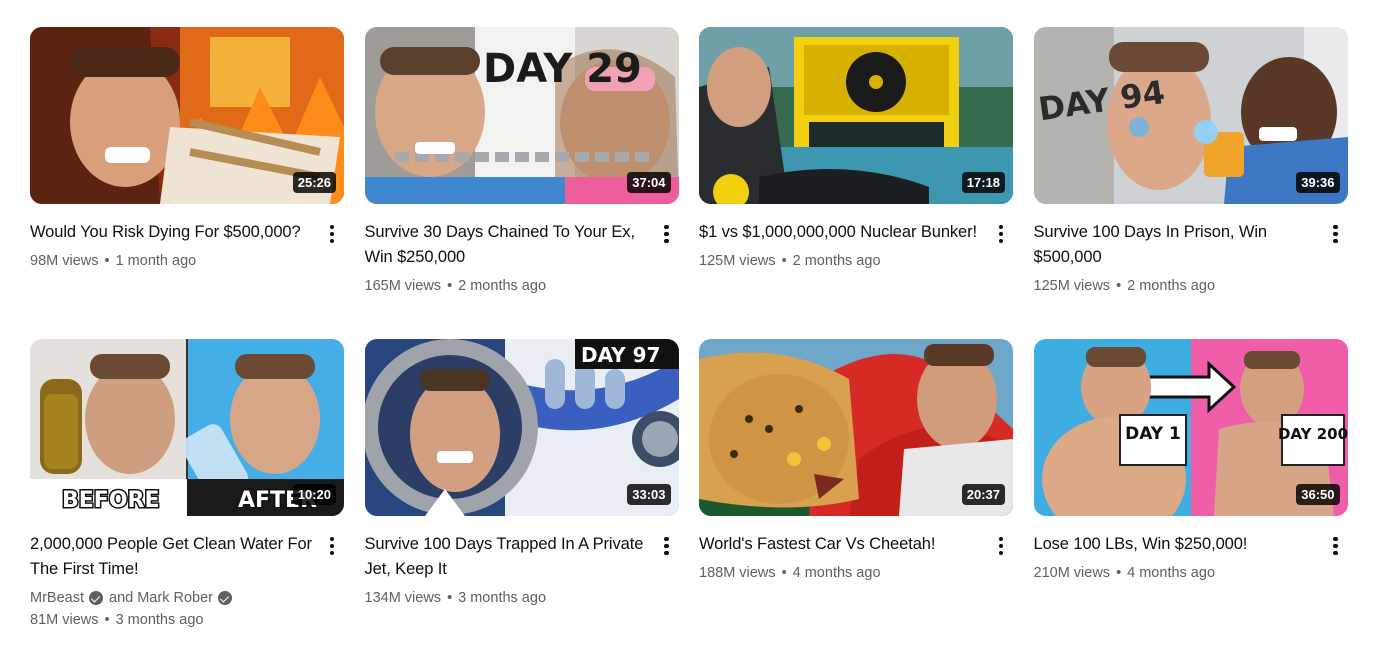 The width and height of the screenshot is (1383, 657). Describe the element at coordinates (841, 544) in the screenshot. I see `video-title: World's Fastest Car Vs Cheetah!` at that location.